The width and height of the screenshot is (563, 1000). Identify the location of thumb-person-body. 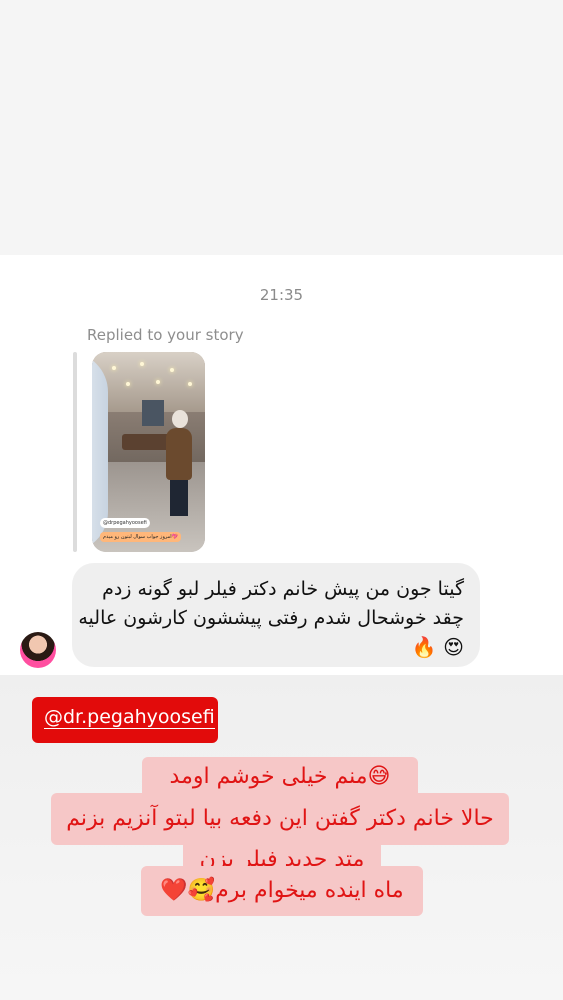
(179, 454).